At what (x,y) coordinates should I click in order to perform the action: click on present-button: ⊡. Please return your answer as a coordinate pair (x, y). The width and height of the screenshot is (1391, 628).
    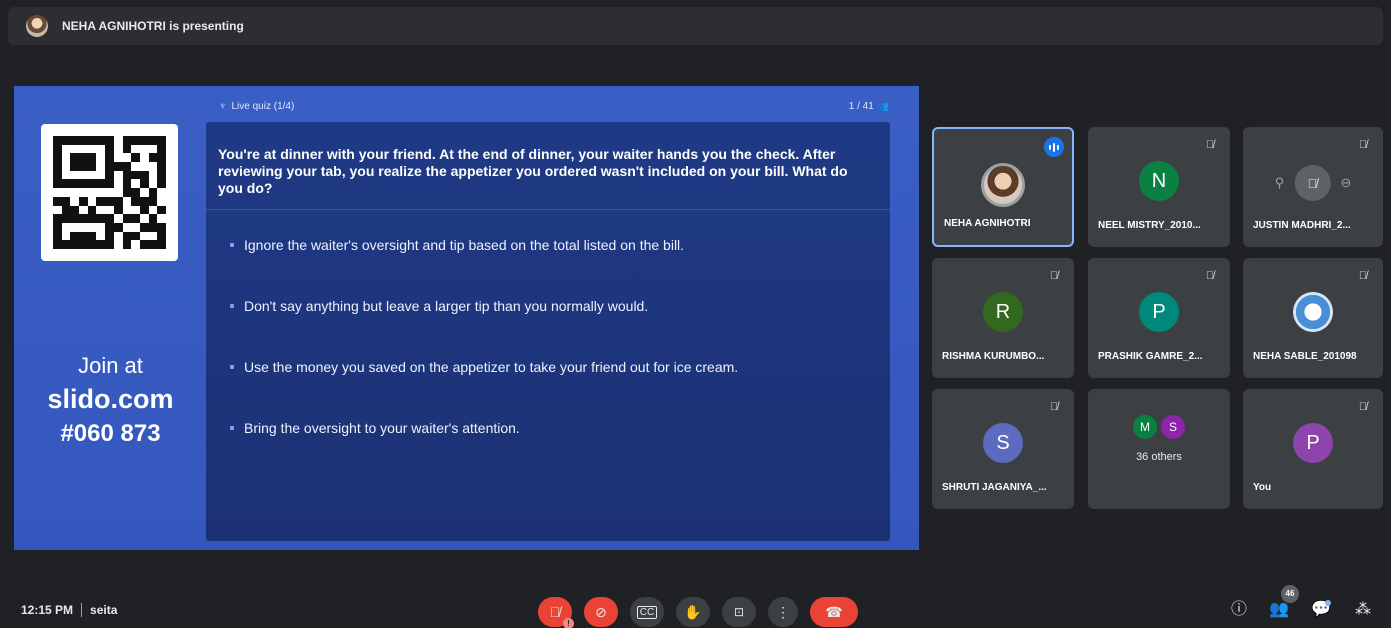
    Looking at the image, I should click on (739, 612).